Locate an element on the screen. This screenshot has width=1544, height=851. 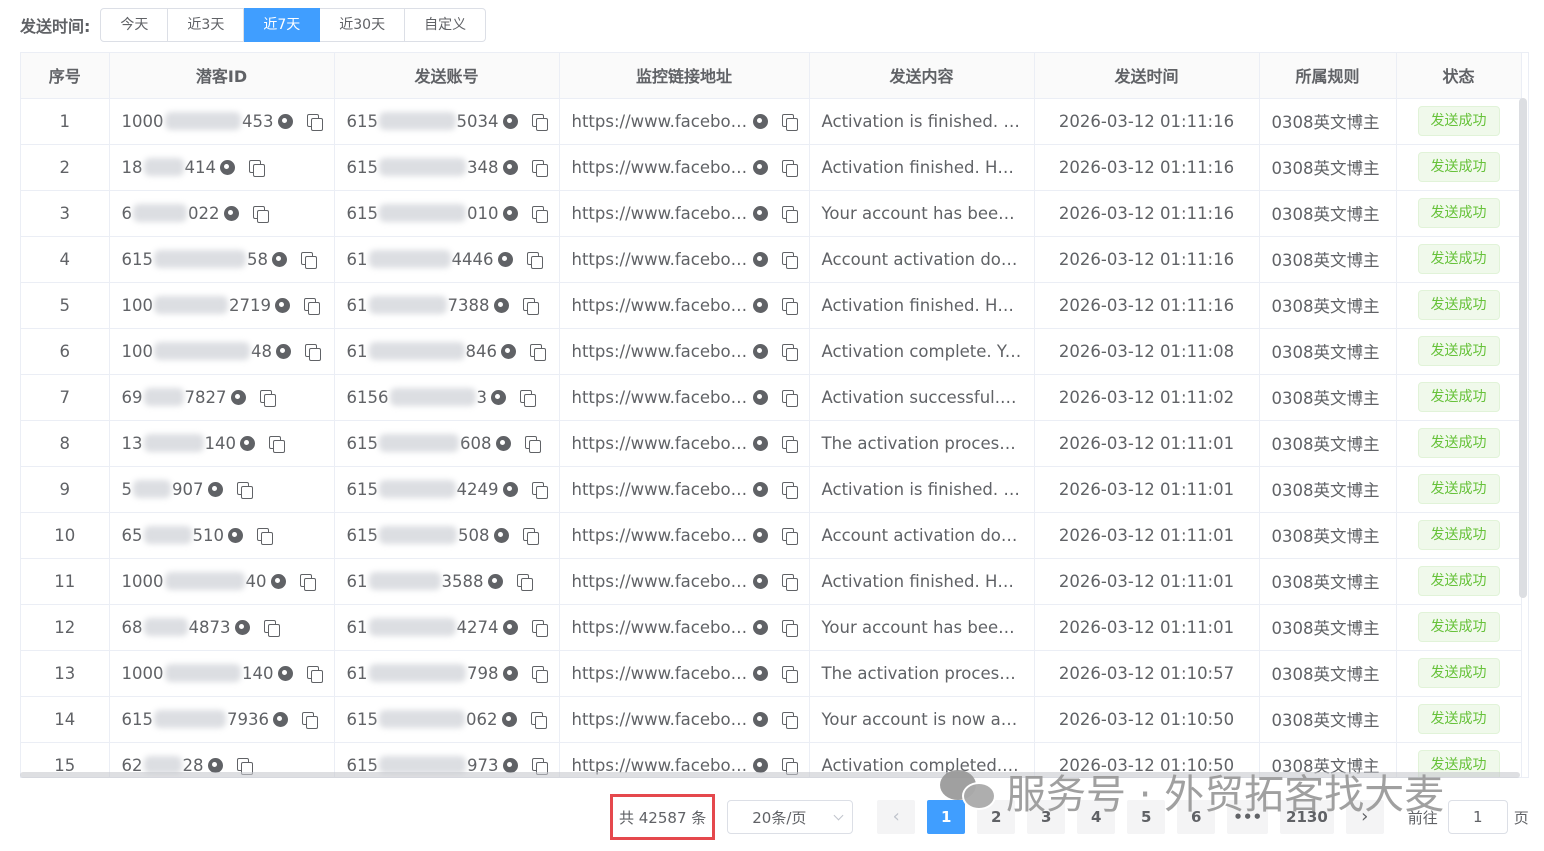
horizontal-scrollbar is located at coordinates (770, 775).